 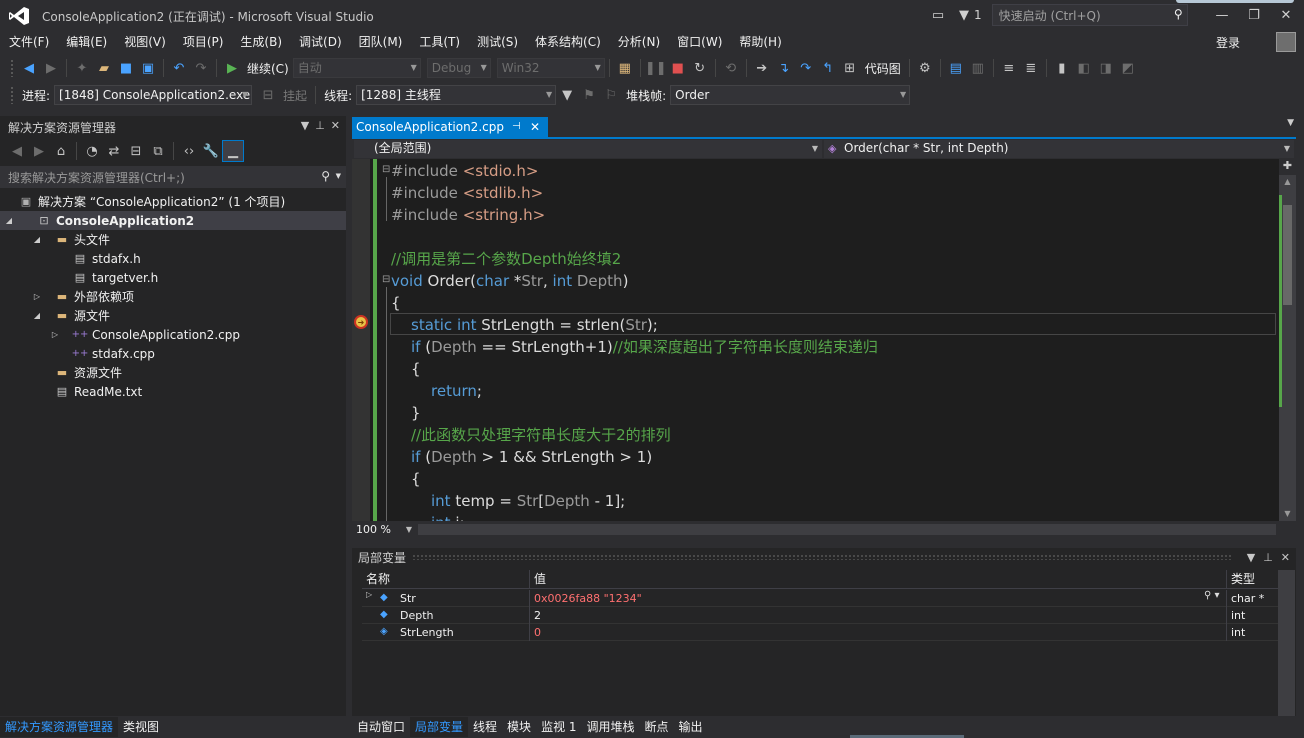 What do you see at coordinates (1252, 579) in the screenshot?
I see `column-type: 类型` at bounding box center [1252, 579].